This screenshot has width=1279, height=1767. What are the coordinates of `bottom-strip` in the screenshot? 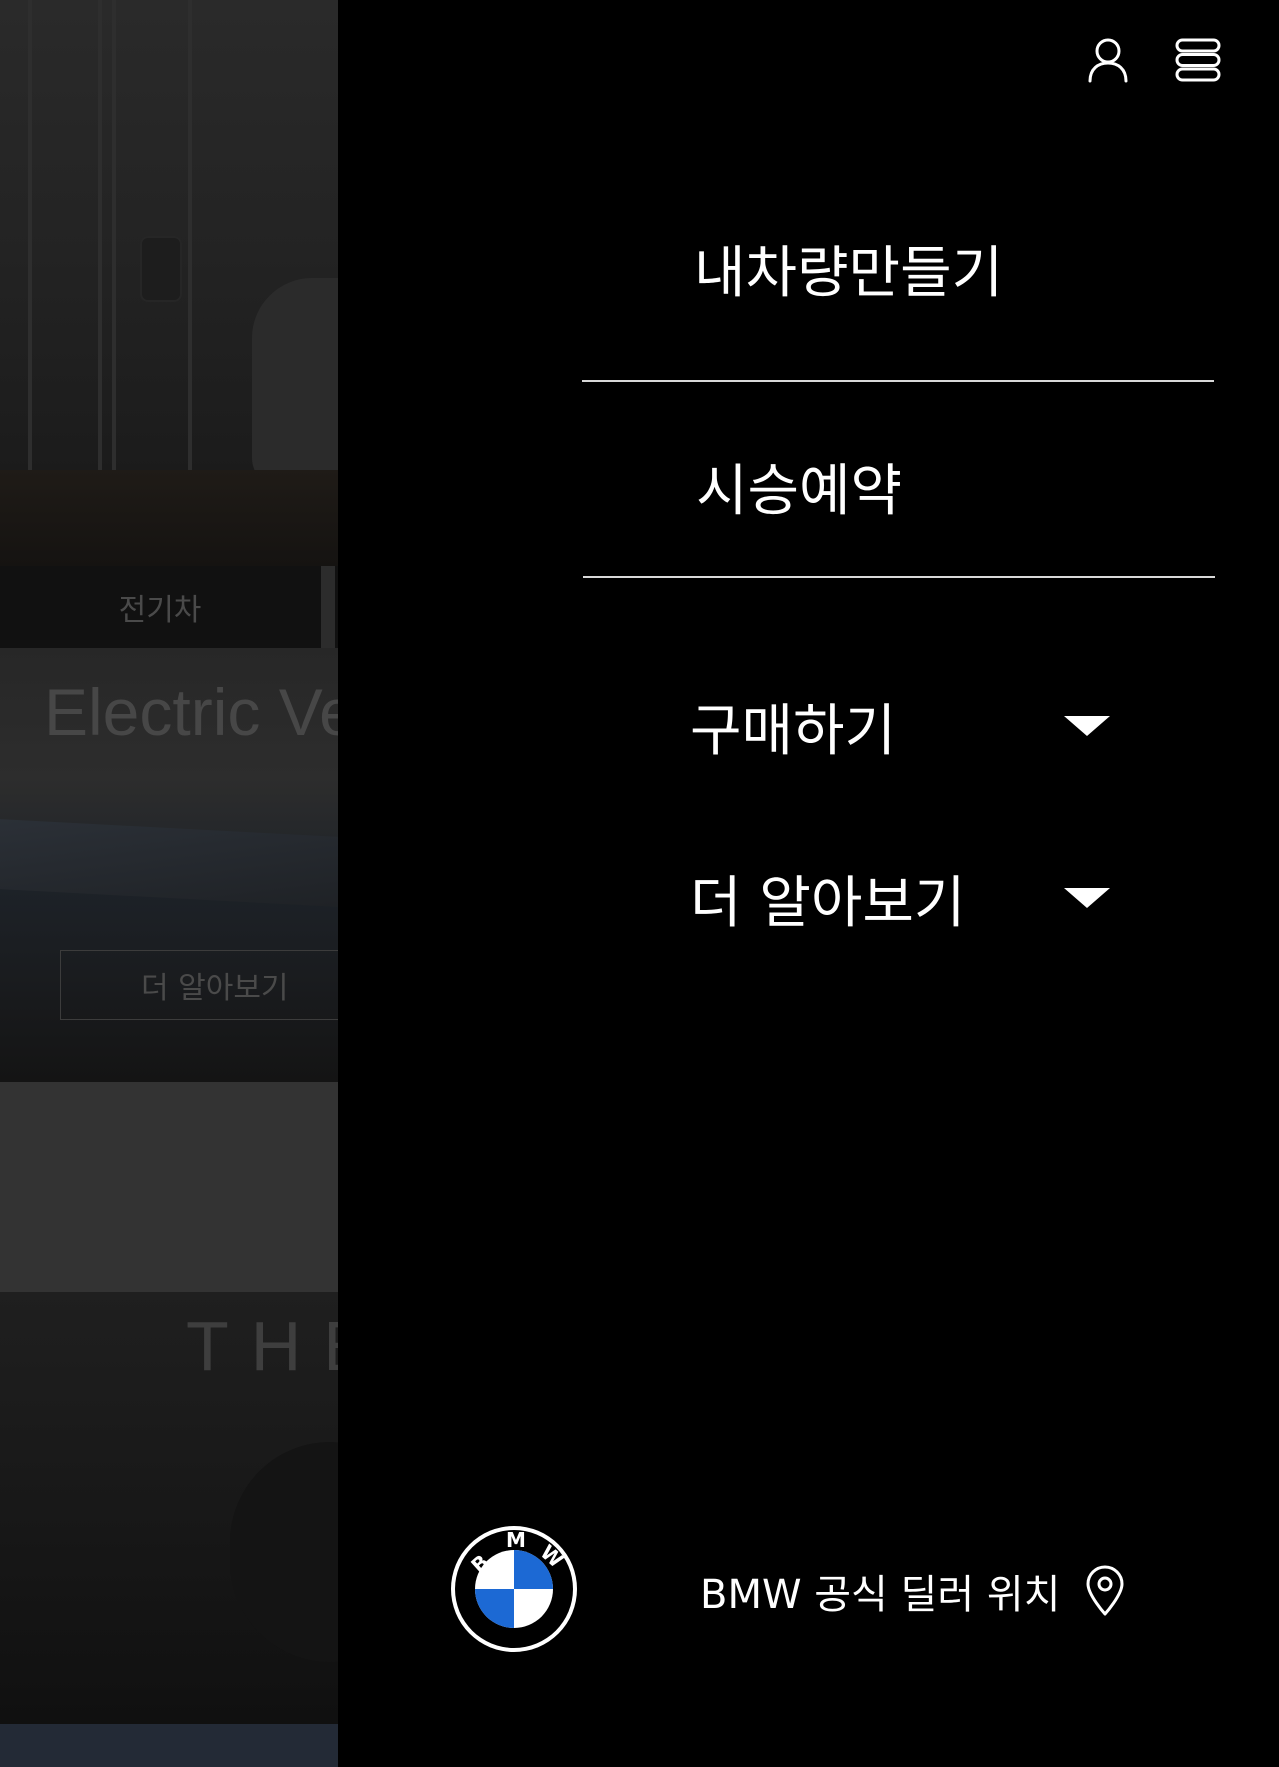 It's located at (169, 1745).